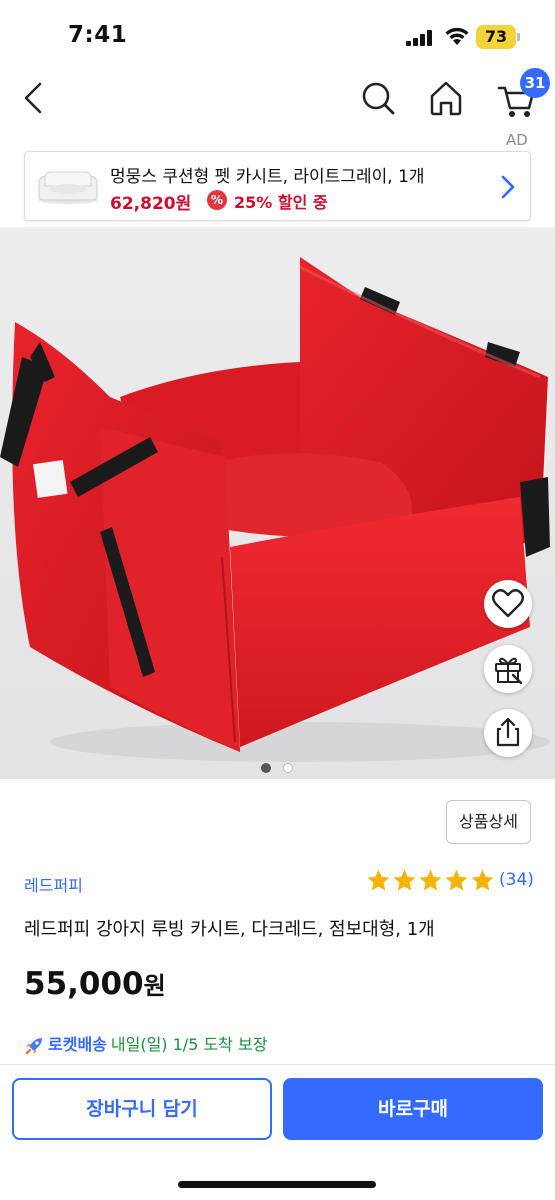 Image resolution: width=555 pixels, height=1200 pixels. I want to click on gift-icon, so click(509, 671).